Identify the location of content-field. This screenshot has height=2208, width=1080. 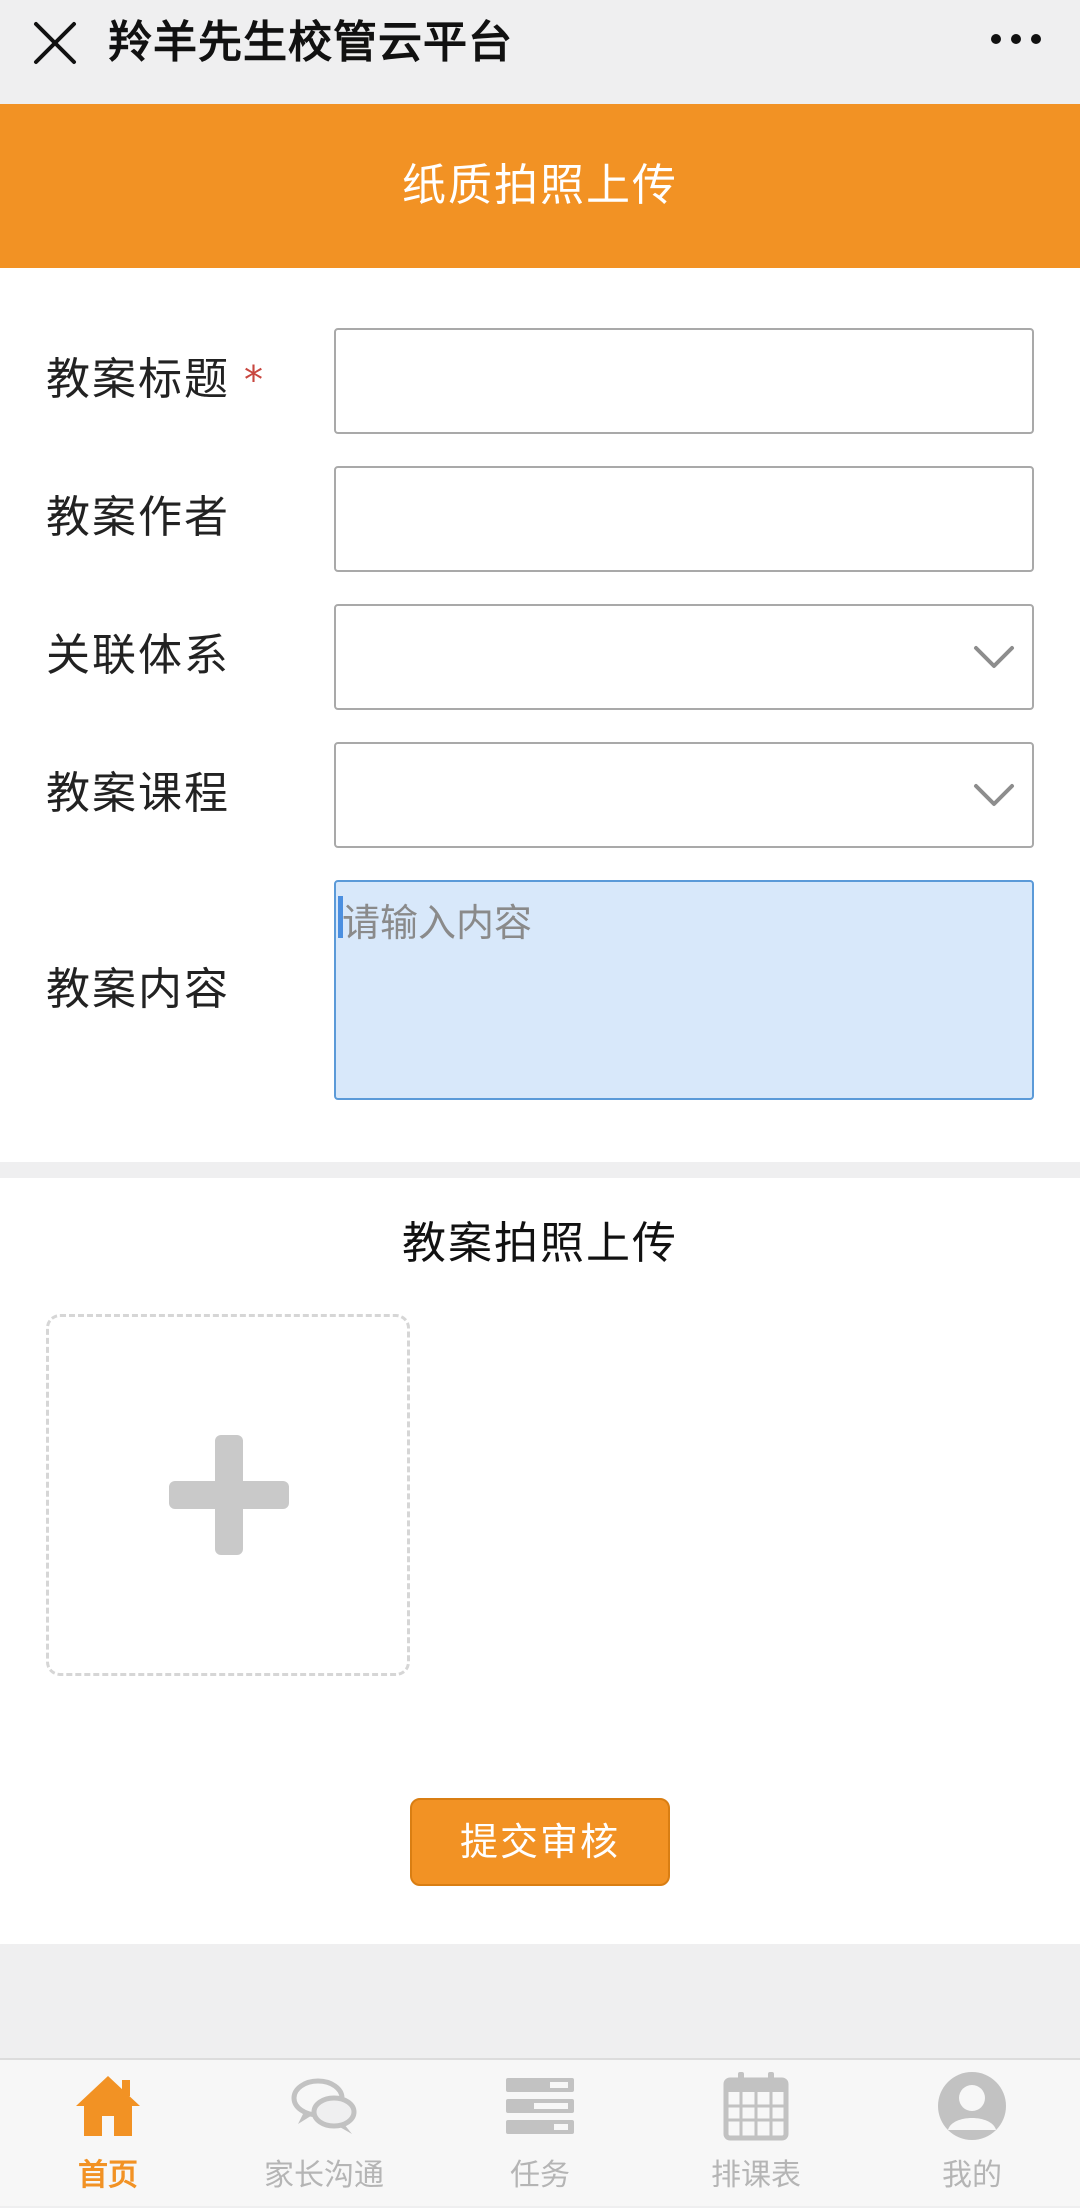
(684, 990).